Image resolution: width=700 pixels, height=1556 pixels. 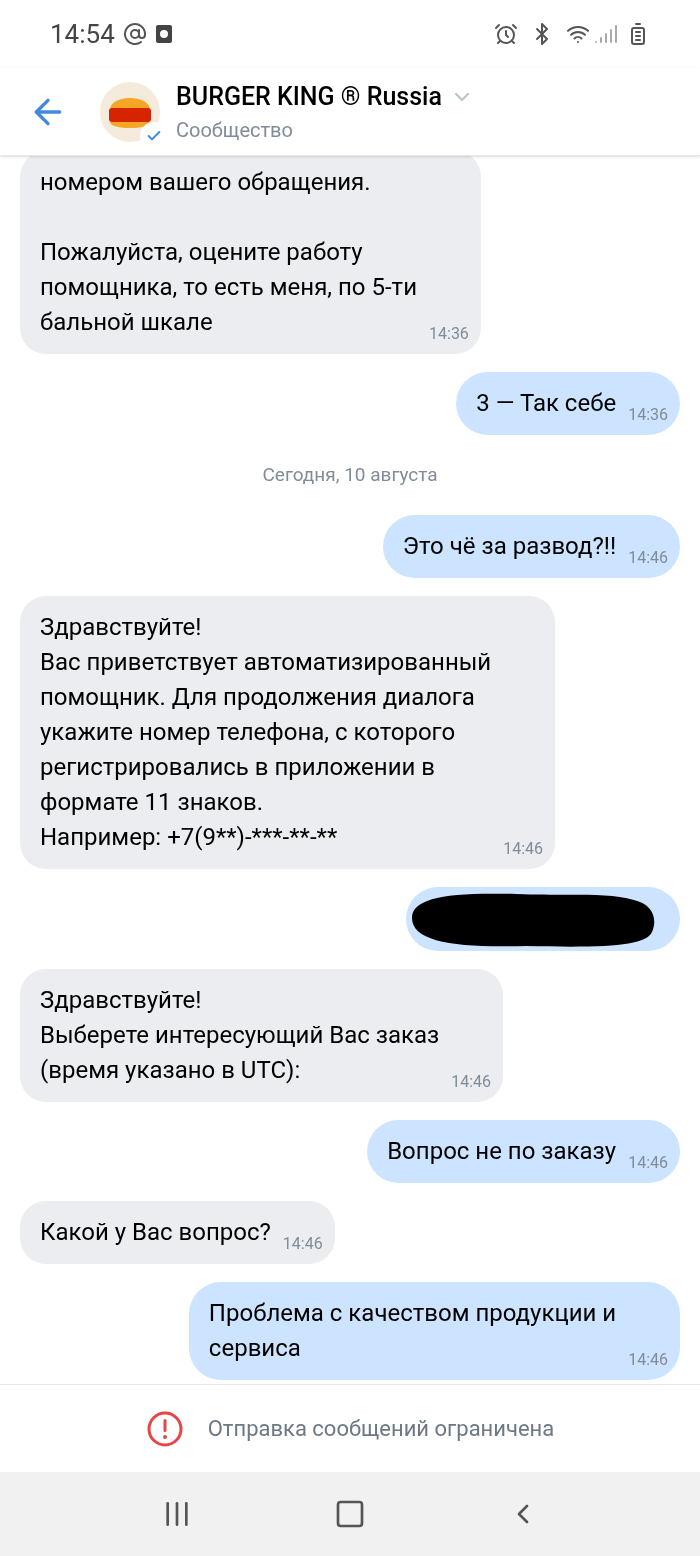 I want to click on exclamation-icon, so click(x=164, y=1428).